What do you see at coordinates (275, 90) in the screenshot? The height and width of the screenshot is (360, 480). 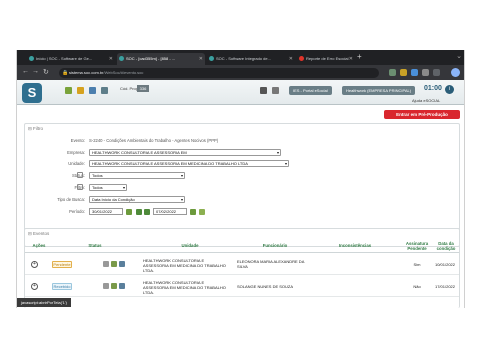 I see `settings-icon` at bounding box center [275, 90].